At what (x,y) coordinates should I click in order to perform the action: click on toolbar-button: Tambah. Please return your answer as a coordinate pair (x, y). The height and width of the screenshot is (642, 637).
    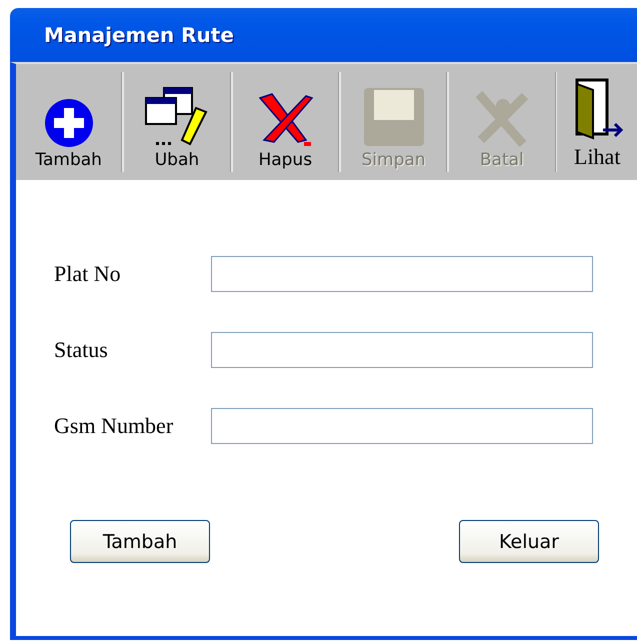
    Looking at the image, I should click on (69, 122).